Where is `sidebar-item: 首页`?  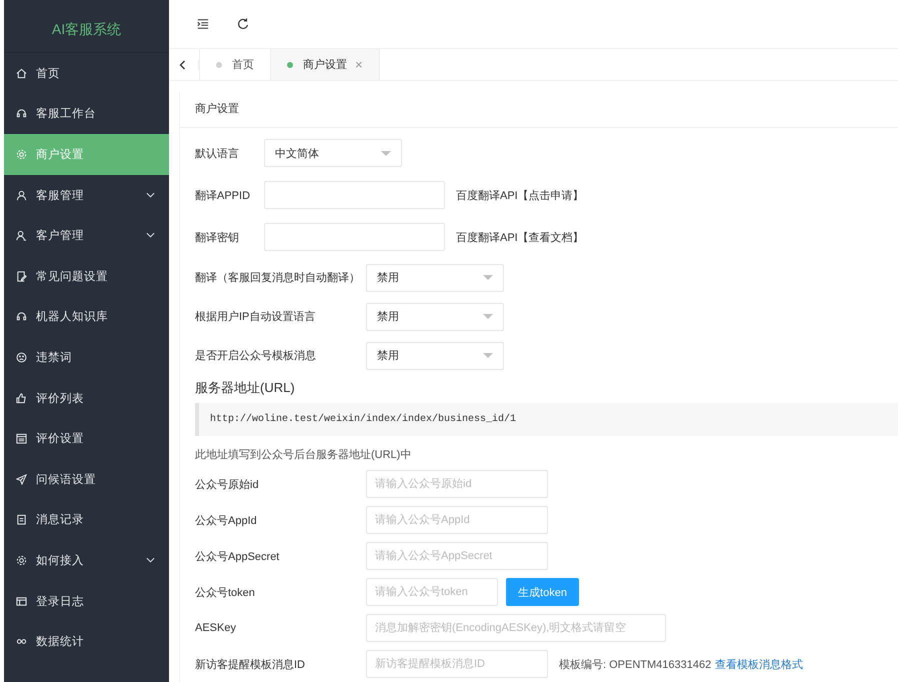 sidebar-item: 首页 is located at coordinates (86, 73).